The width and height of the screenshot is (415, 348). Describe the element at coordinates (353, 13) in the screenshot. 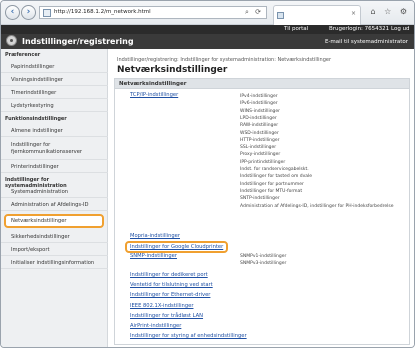

I see `close-icon: ×` at that location.